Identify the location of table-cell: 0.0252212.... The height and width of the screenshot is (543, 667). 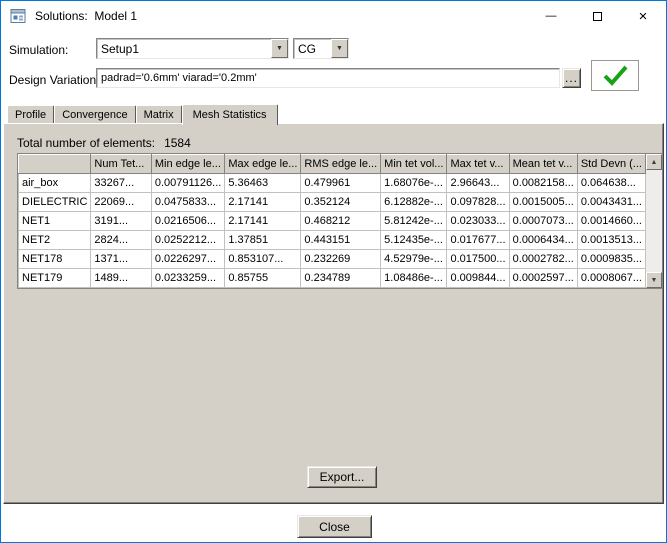
(188, 240).